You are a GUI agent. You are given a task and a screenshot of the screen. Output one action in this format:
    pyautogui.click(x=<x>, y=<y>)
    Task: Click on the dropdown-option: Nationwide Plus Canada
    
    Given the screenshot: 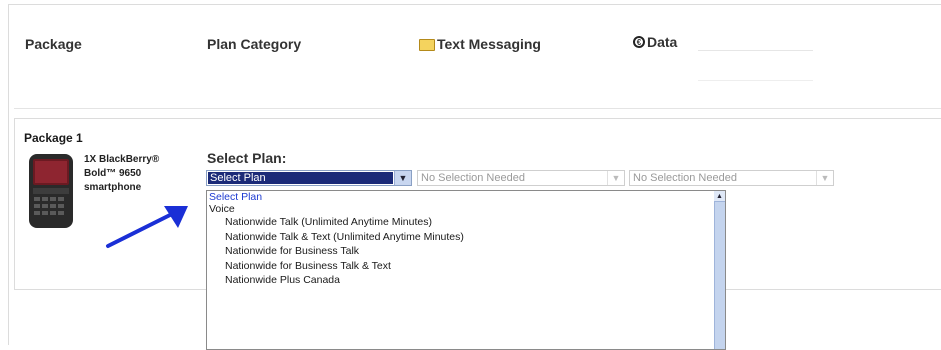 What is the action you would take?
    pyautogui.click(x=466, y=280)
    